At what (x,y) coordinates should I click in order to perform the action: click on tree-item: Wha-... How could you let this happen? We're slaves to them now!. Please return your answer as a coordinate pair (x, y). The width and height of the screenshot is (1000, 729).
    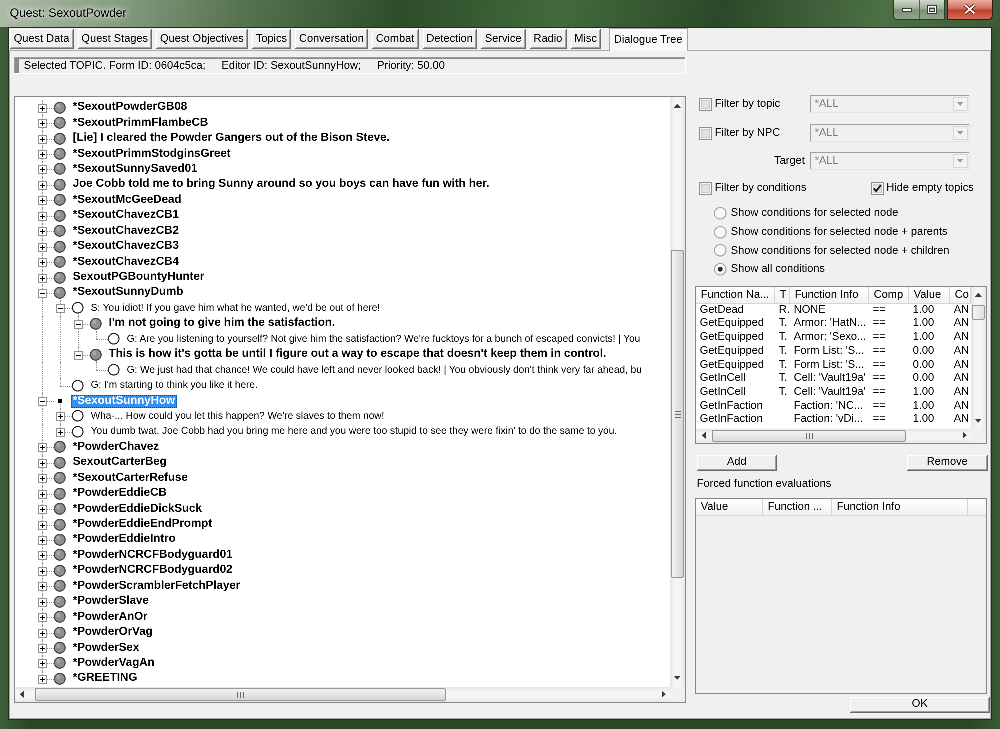
    Looking at the image, I should click on (238, 416).